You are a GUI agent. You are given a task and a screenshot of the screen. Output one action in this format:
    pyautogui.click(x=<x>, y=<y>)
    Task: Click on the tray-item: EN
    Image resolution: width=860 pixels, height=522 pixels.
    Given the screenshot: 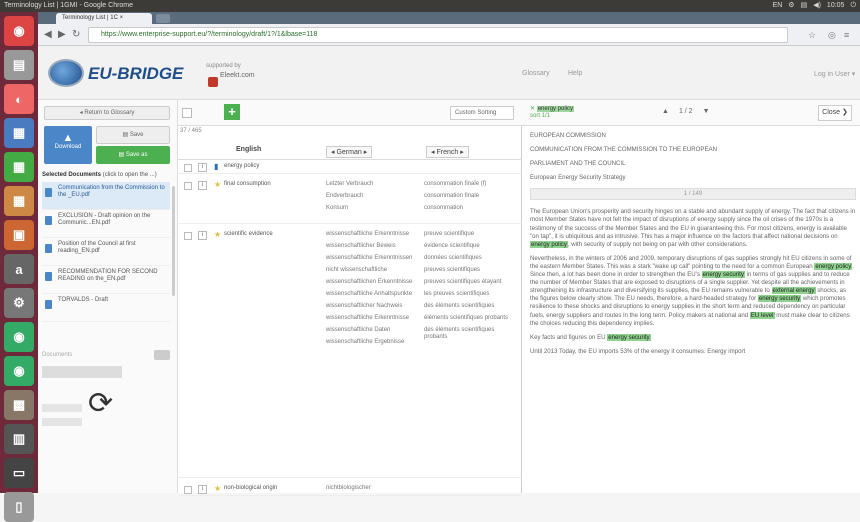 What is the action you would take?
    pyautogui.click(x=778, y=6)
    